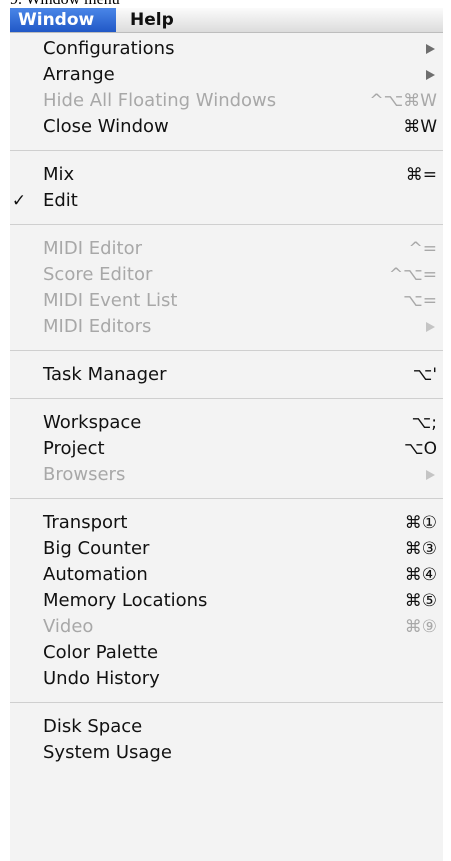  What do you see at coordinates (226, 727) in the screenshot?
I see `menu-item-disk-space: Disk Space` at bounding box center [226, 727].